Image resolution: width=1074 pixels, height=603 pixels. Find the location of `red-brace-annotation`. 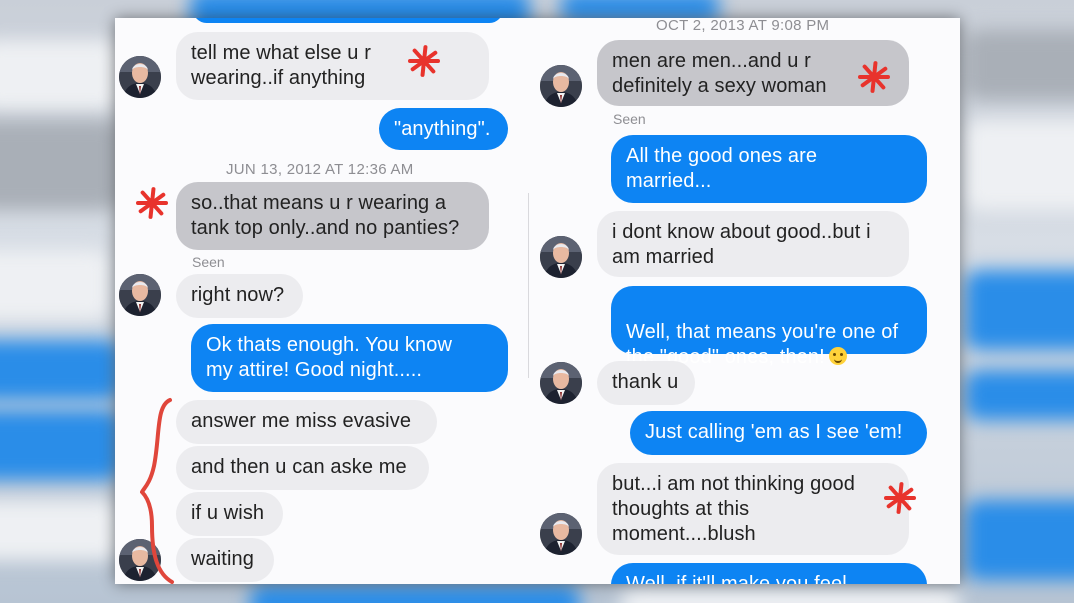

red-brace-annotation is located at coordinates (157, 491).